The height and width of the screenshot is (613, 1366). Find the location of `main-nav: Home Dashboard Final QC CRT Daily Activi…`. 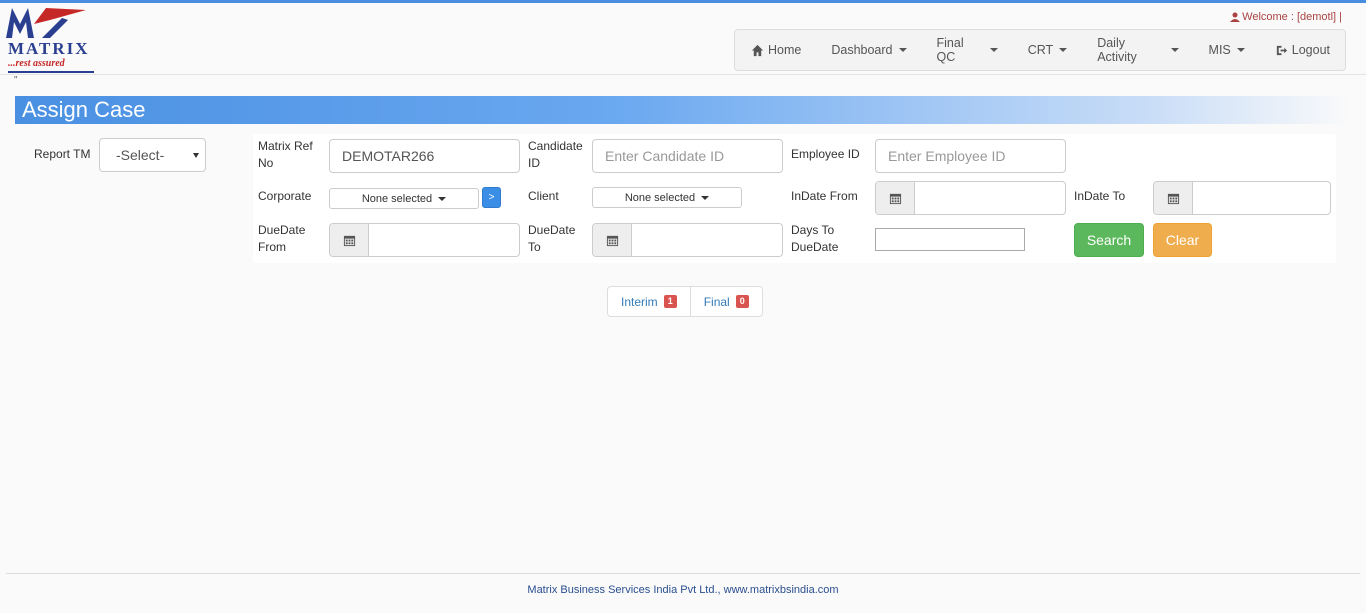

main-nav: Home Dashboard Final QC CRT Daily Activi… is located at coordinates (1040, 50).